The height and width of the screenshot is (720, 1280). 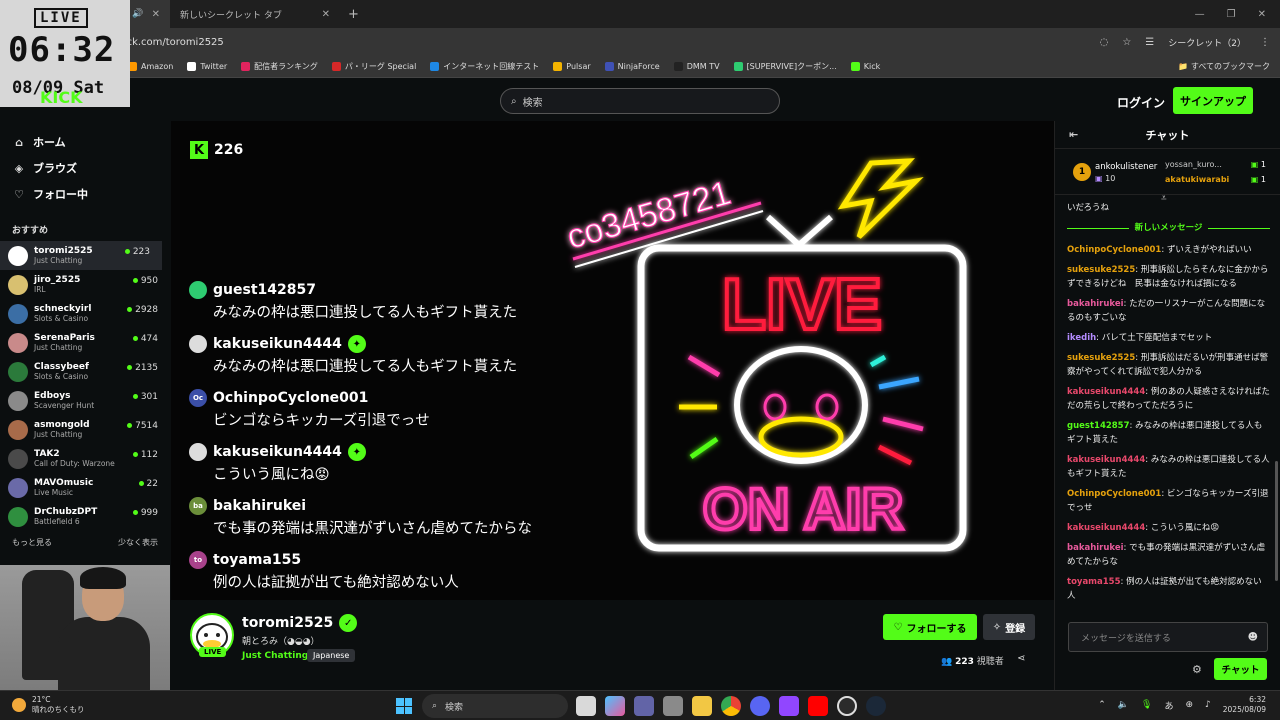 What do you see at coordinates (789, 706) in the screenshot?
I see `twitch-icon` at bounding box center [789, 706].